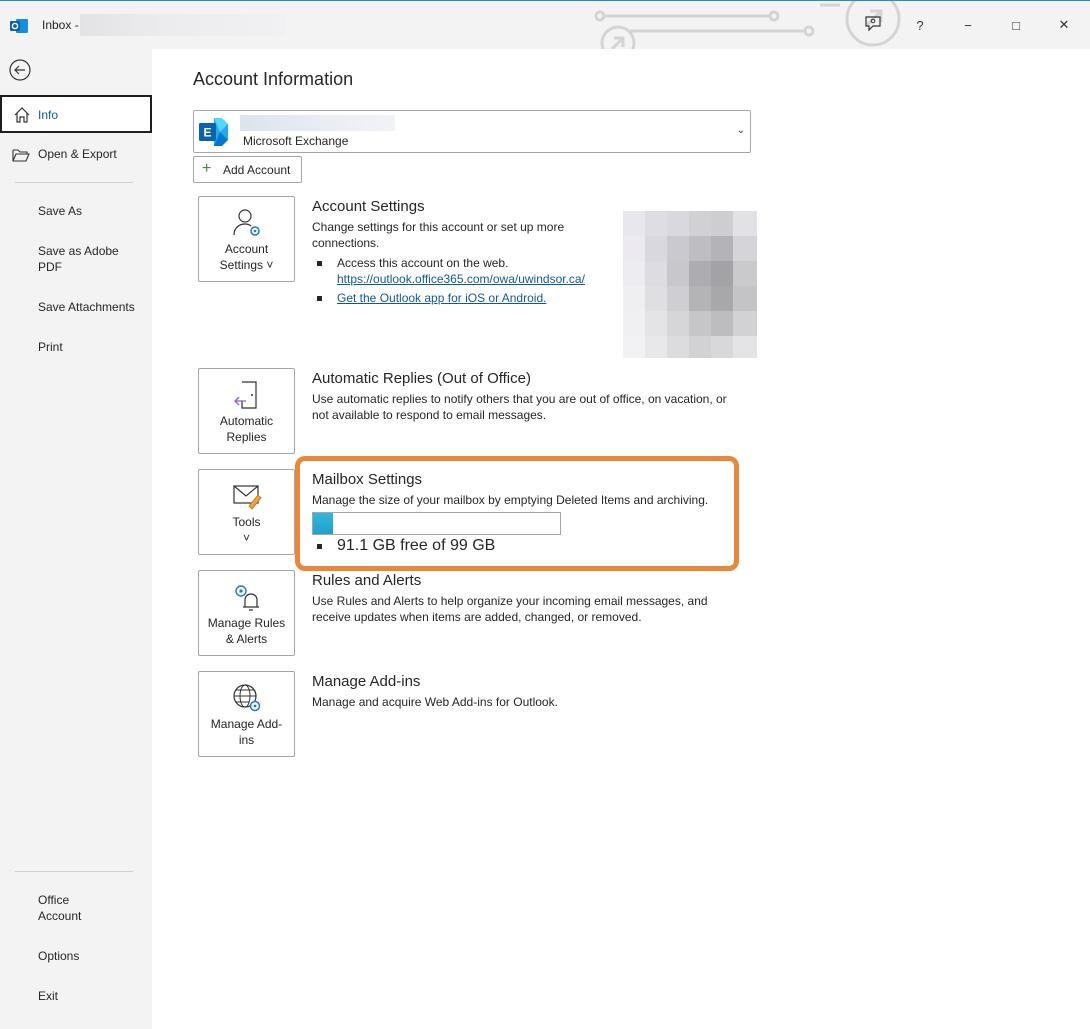 The width and height of the screenshot is (1090, 1029). Describe the element at coordinates (968, 25) in the screenshot. I see `minimize-button: −` at that location.